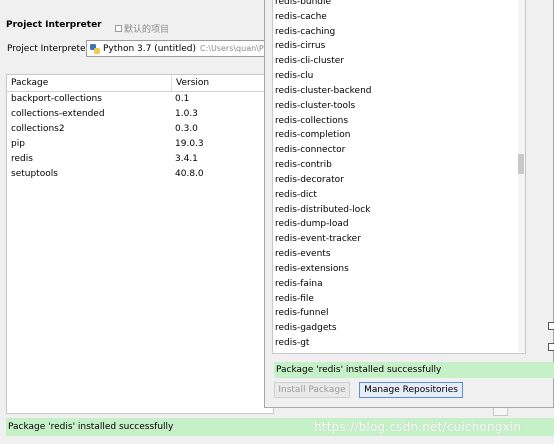 This screenshot has width=554, height=444. I want to click on package-name: redis, so click(22, 159).